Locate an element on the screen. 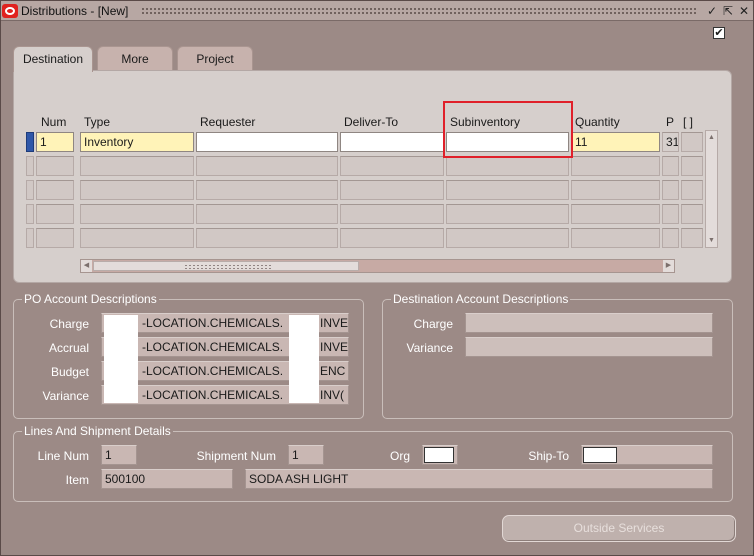 The image size is (754, 556). column-header-quantity: Quantity is located at coordinates (597, 122).